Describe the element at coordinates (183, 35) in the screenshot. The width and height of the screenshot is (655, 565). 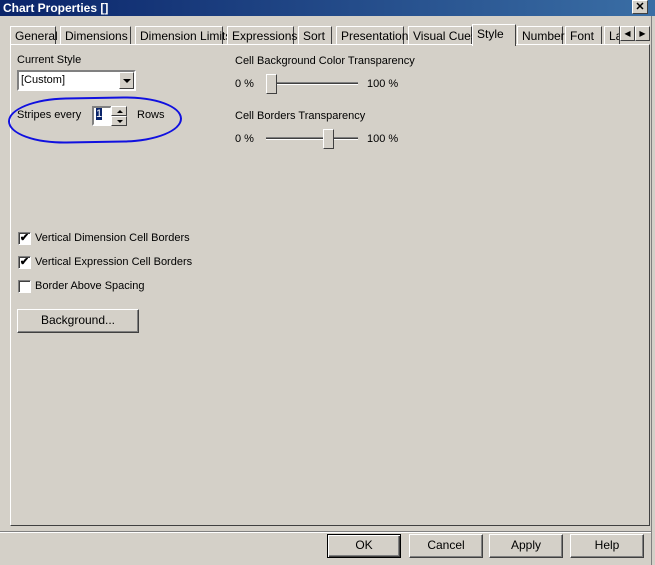
I see `tab-dimension-limits: Dimension Limits` at that location.